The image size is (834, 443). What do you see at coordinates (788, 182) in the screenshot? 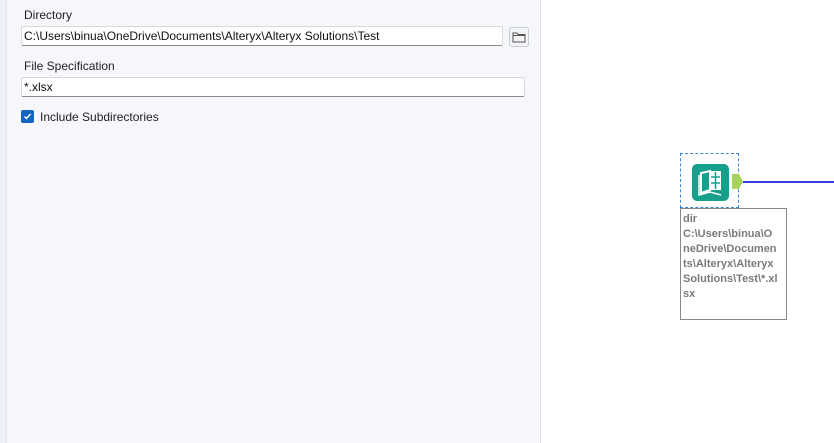
I see `connection-wire` at bounding box center [788, 182].